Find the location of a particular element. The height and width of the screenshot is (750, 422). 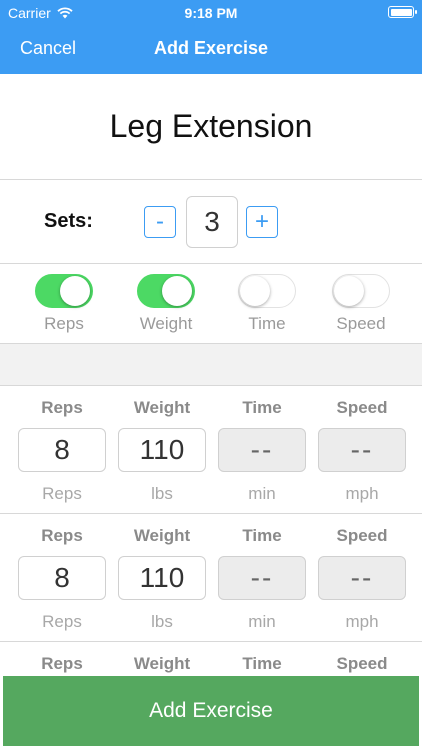

reps-toggle-label: Reps is located at coordinates (64, 323).